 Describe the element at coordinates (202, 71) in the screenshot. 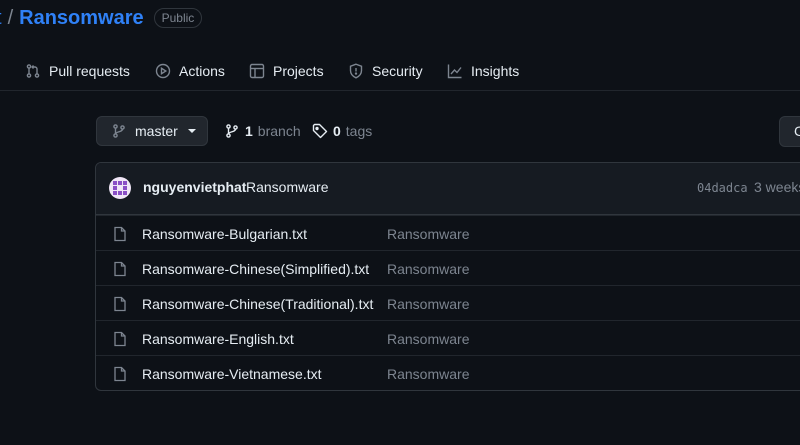

I see `tab-actions-label: Actions` at that location.